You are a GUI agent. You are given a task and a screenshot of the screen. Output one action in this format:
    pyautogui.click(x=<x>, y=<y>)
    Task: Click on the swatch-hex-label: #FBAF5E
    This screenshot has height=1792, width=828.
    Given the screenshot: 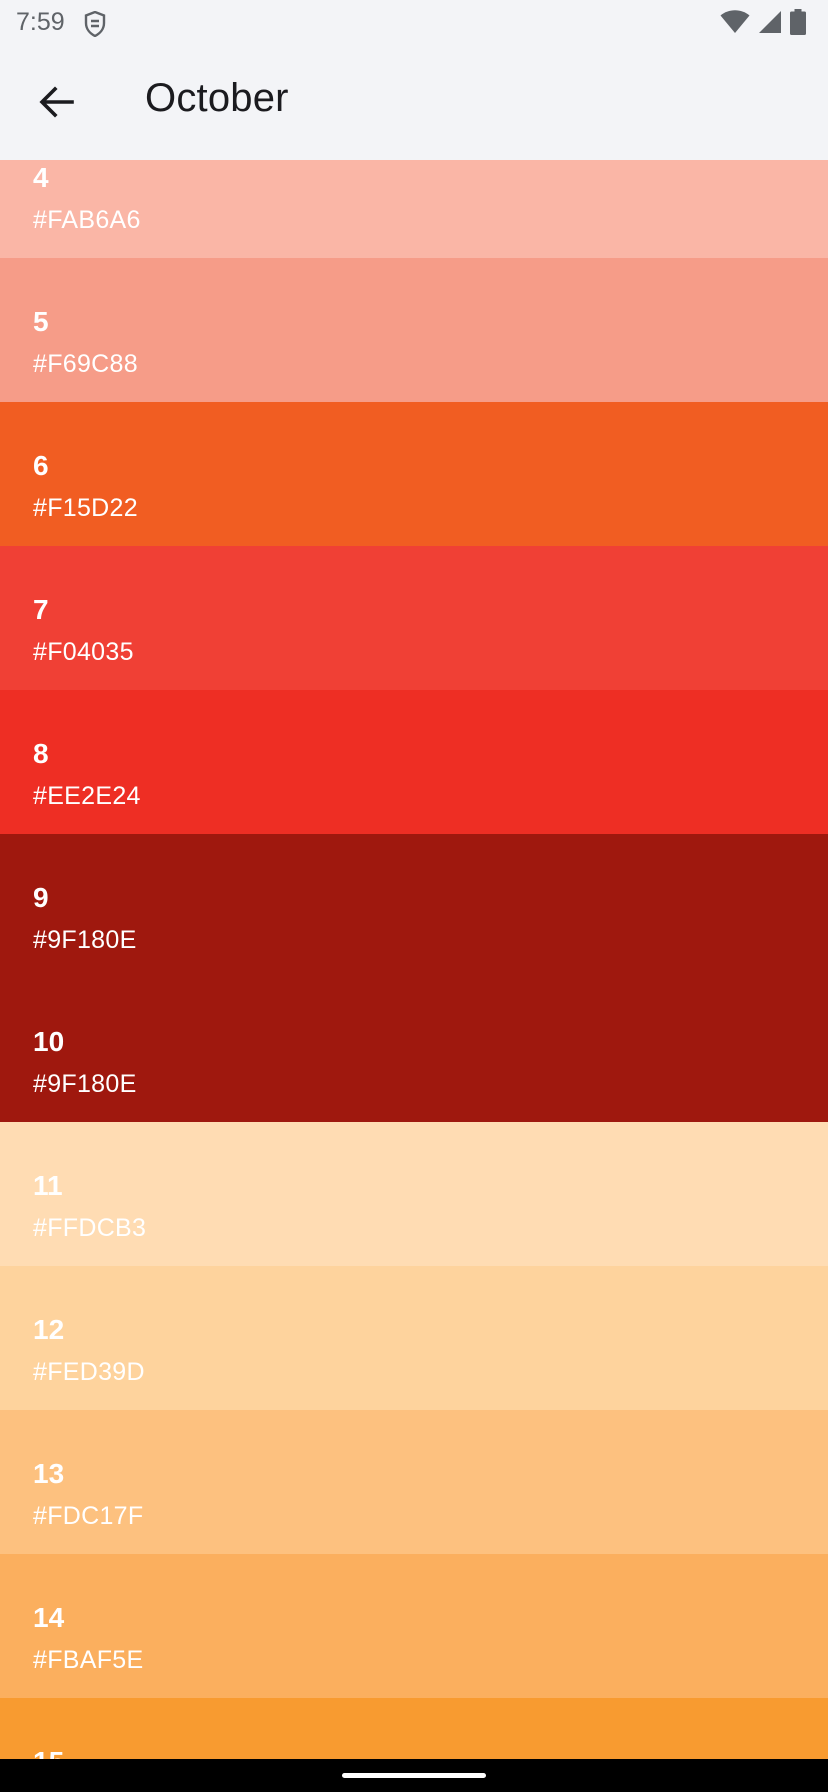 What is the action you would take?
    pyautogui.click(x=88, y=1660)
    